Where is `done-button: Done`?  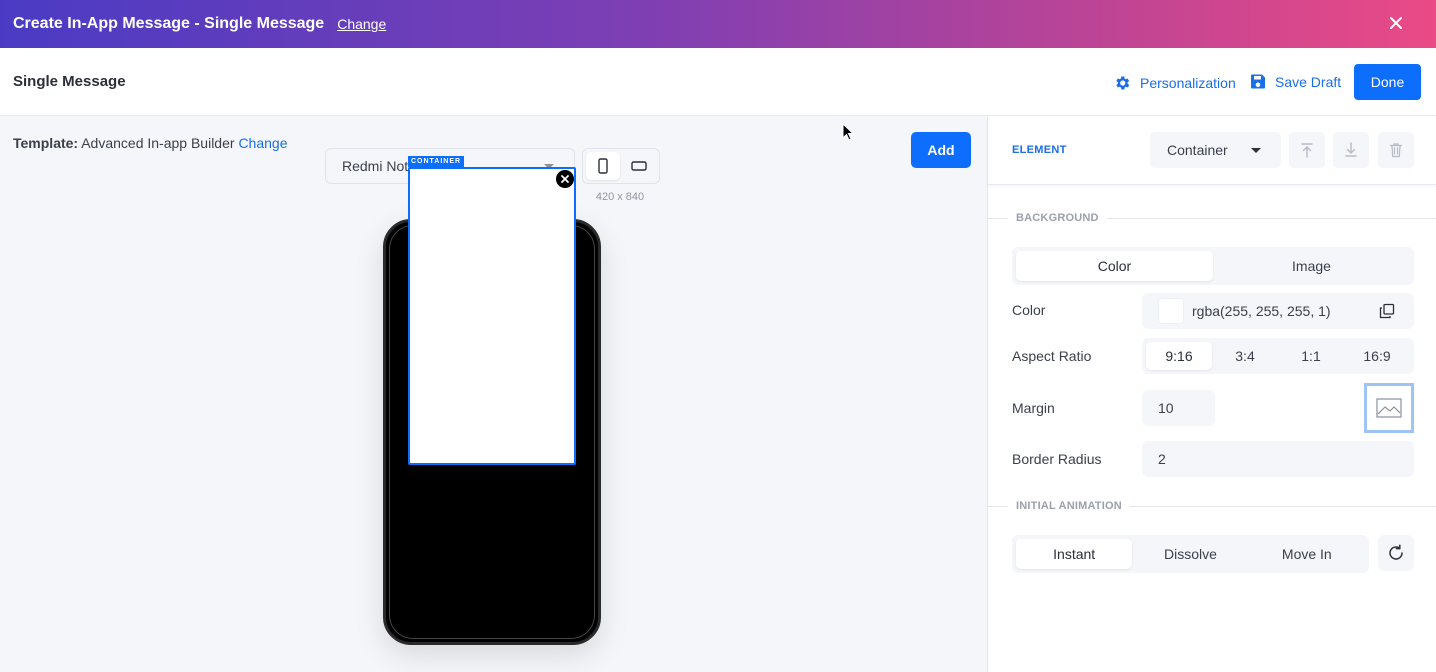
done-button: Done is located at coordinates (1387, 82).